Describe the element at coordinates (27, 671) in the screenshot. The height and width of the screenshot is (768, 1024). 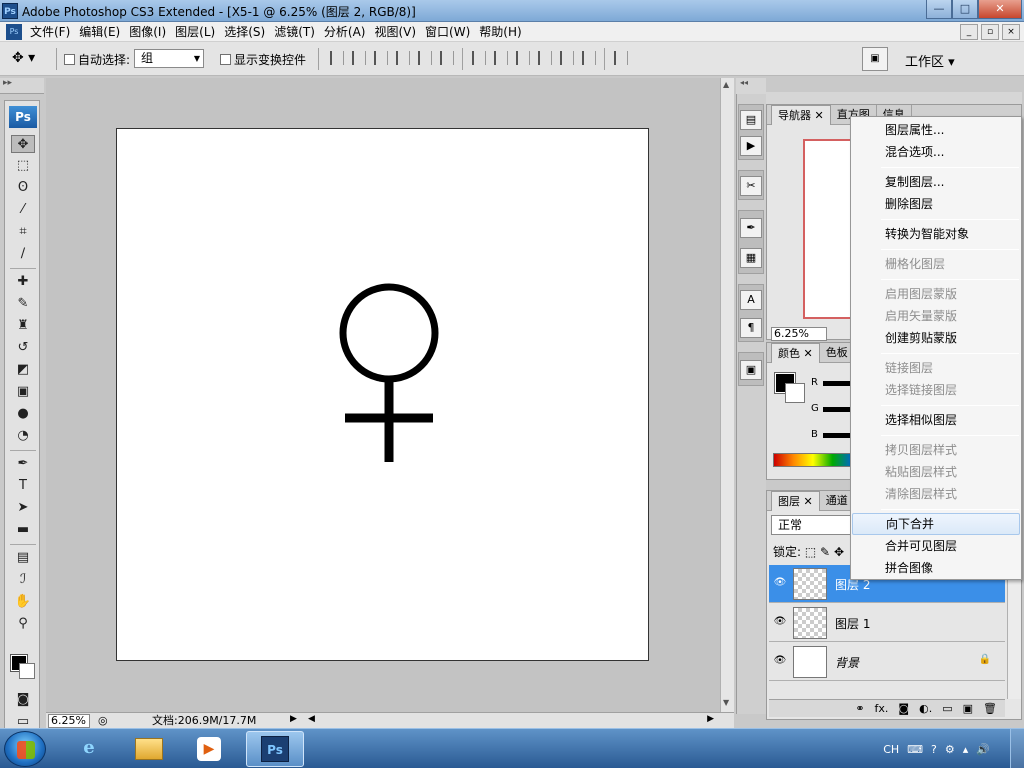
I see `background-color-swatch` at that location.